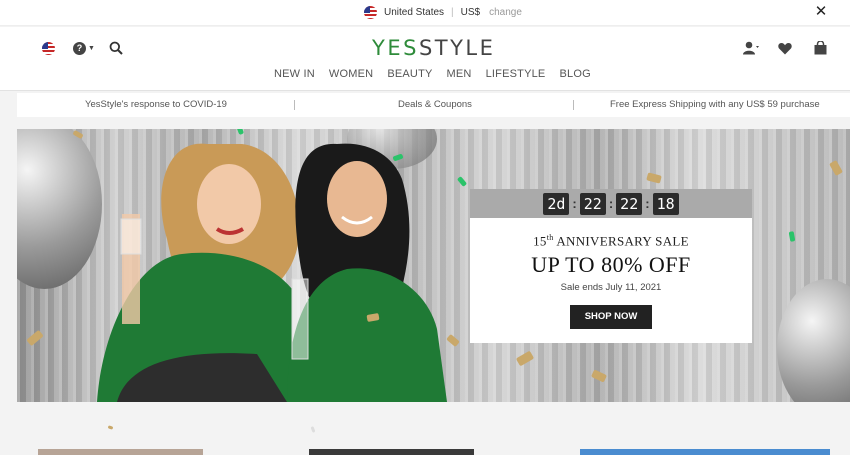 This screenshot has height=455, width=850. Describe the element at coordinates (751, 48) in the screenshot. I see `user-icon` at that location.